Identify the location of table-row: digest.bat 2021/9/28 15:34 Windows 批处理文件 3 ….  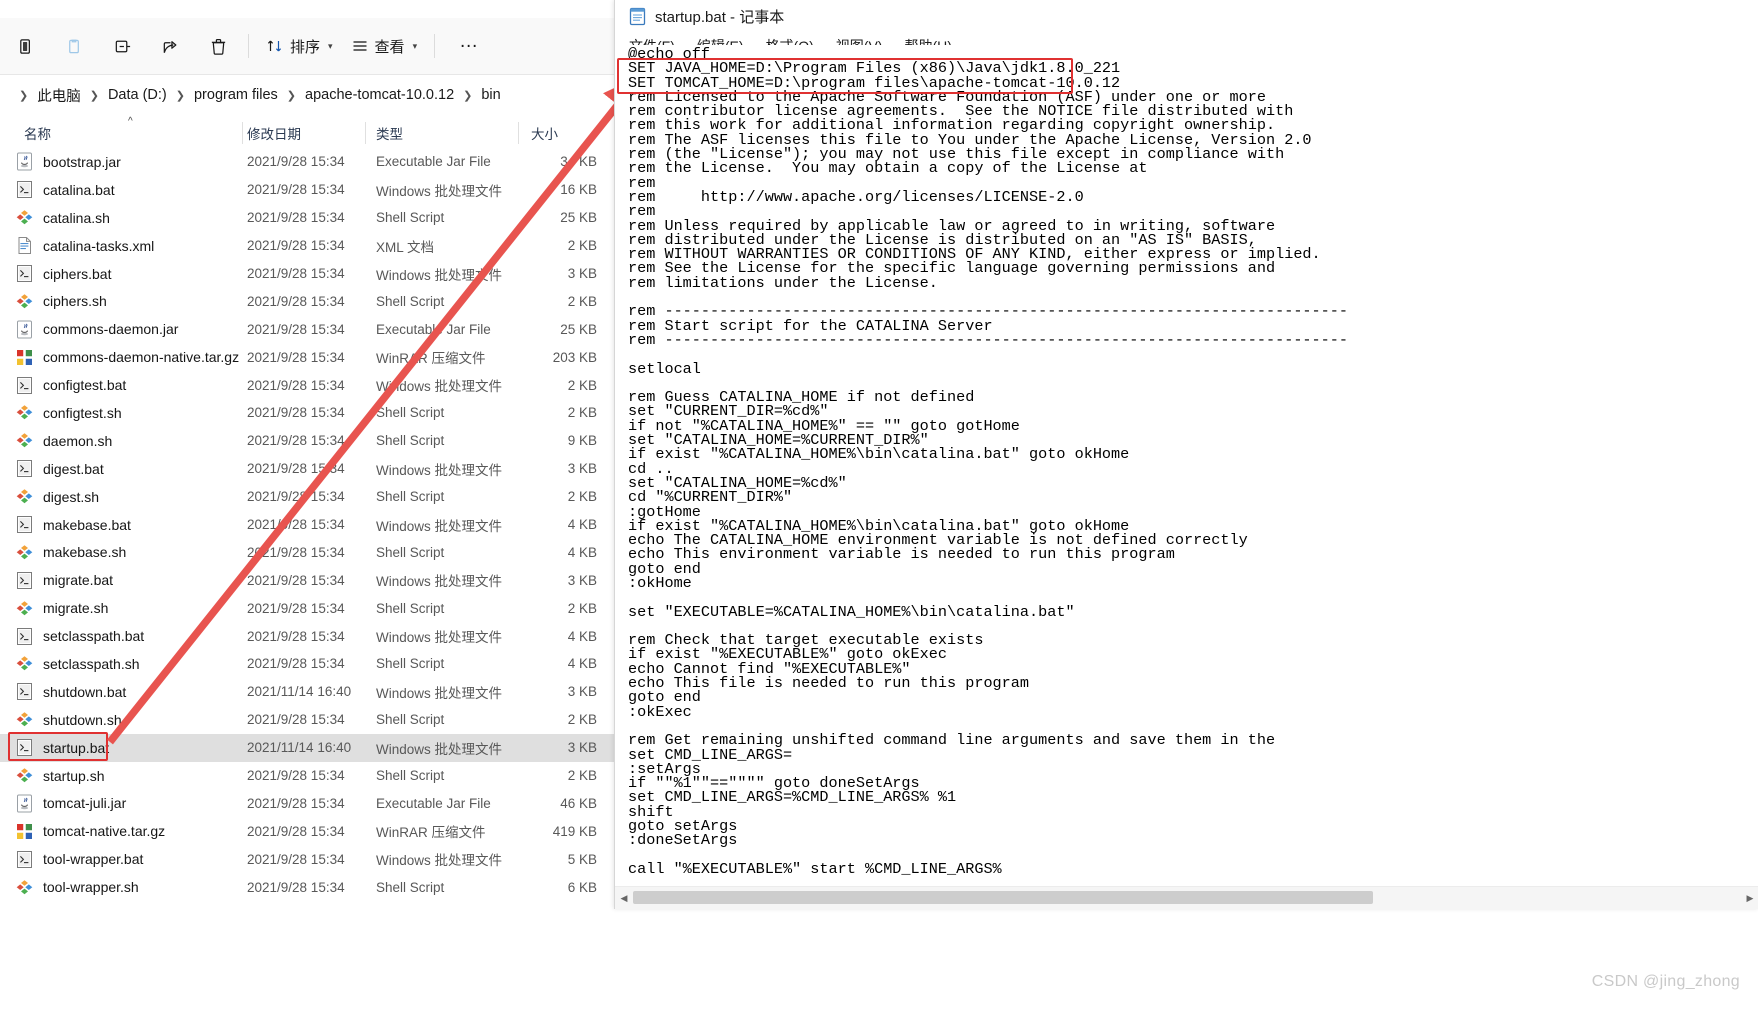
(307, 469).